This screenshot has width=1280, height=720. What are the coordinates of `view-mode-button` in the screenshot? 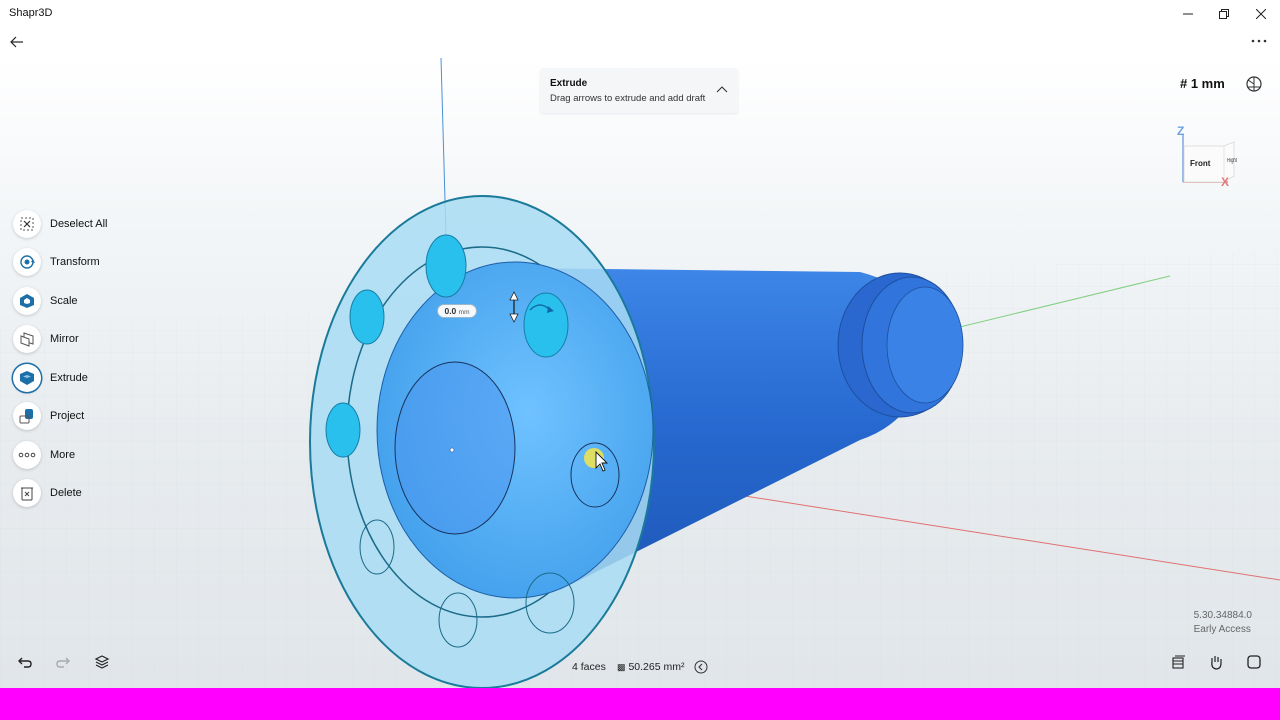 It's located at (1254, 84).